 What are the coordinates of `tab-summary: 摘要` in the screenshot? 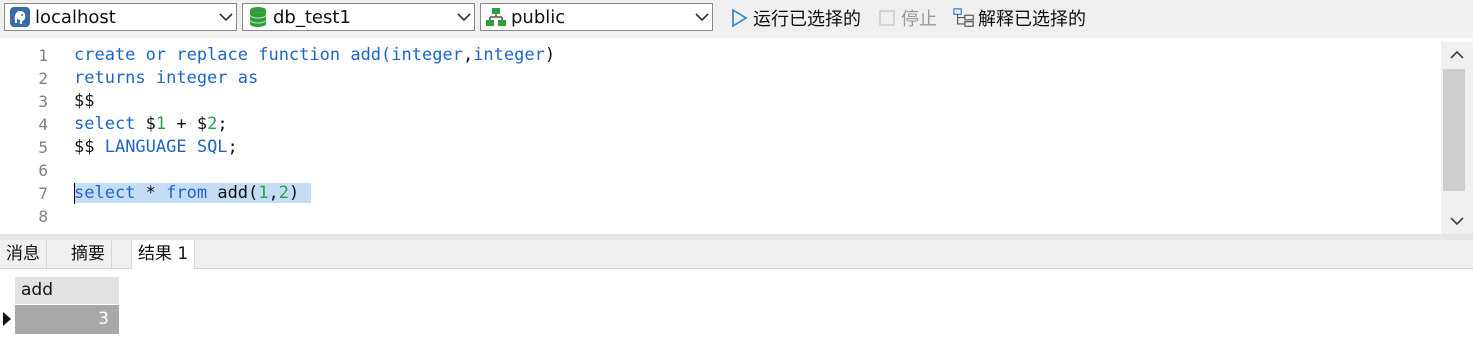 It's located at (88, 254).